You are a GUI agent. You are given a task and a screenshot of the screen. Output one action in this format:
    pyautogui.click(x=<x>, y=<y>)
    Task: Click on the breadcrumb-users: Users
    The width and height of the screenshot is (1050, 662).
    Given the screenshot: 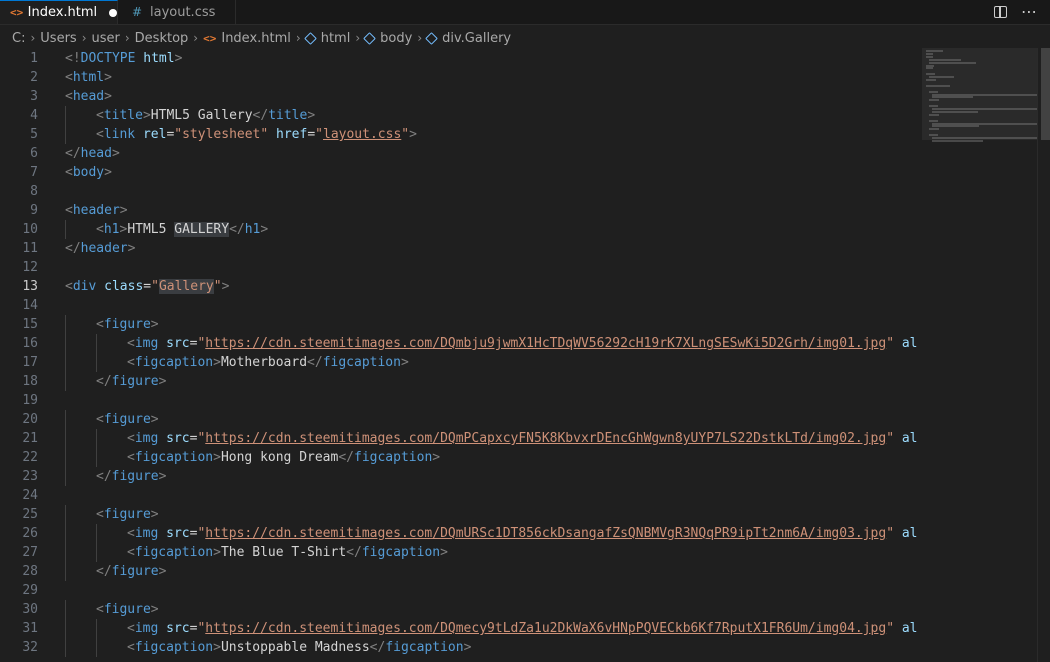 What is the action you would take?
    pyautogui.click(x=58, y=38)
    